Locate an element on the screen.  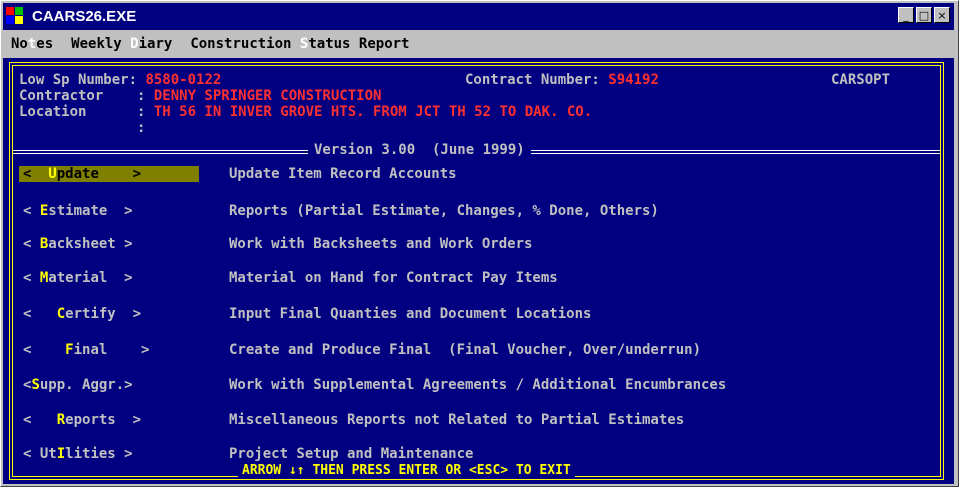
close-button: × is located at coordinates (942, 15).